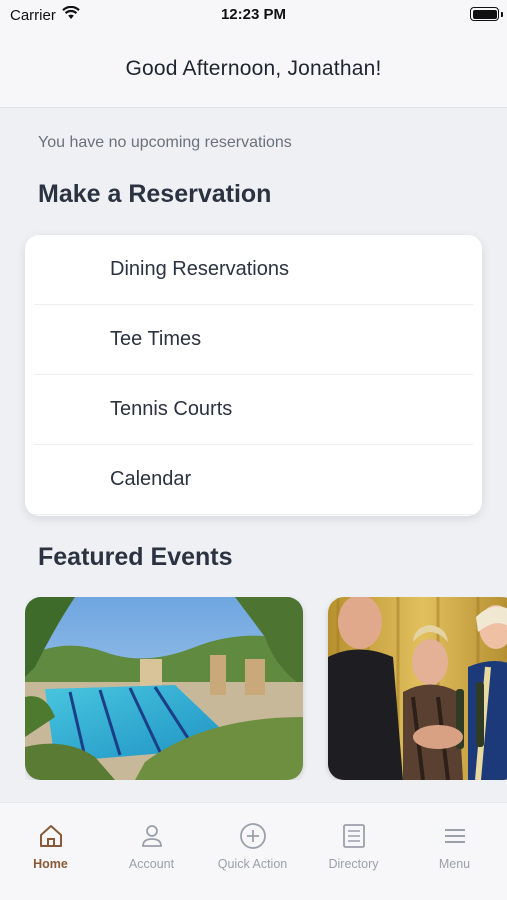 This screenshot has width=507, height=900. I want to click on bottom-tab-bar: Home Account Quick Action Directory Menu, so click(253, 851).